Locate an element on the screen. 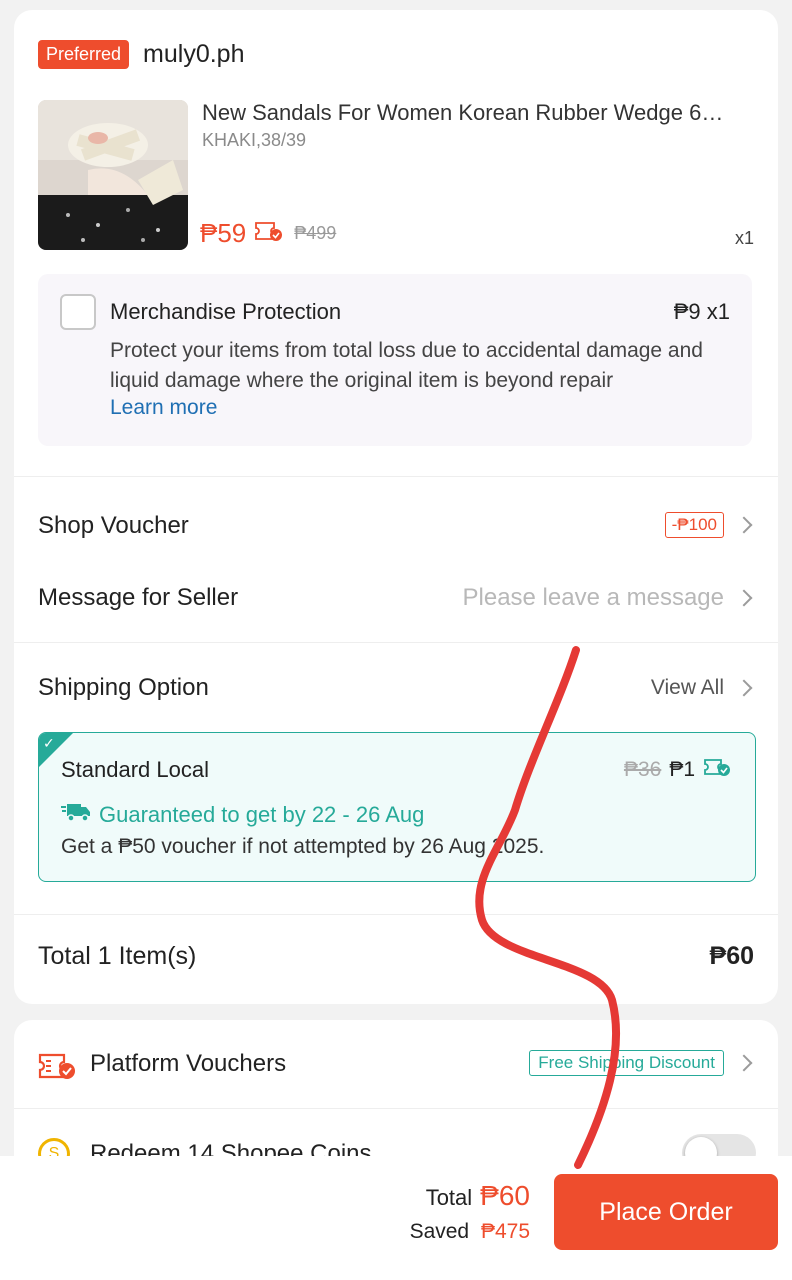 This screenshot has height=1280, width=792. platform-vouchers-label: Platform Vouchers is located at coordinates (188, 1064).